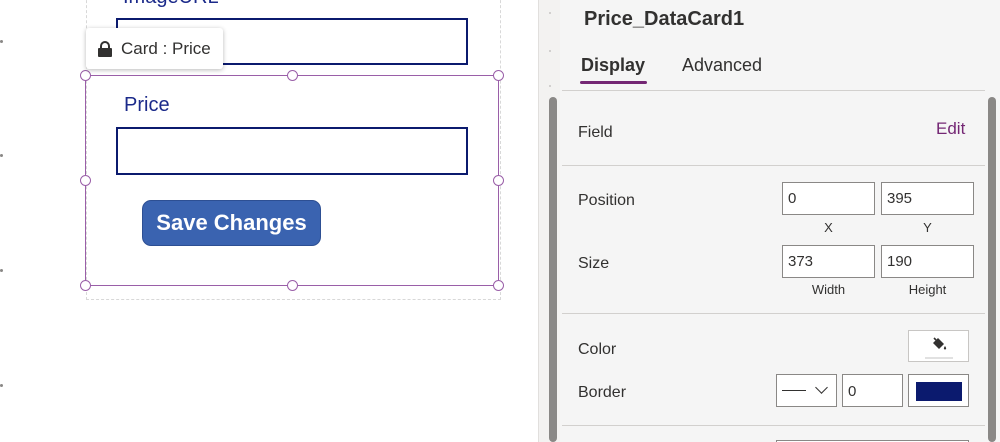 The height and width of the screenshot is (442, 1000). Describe the element at coordinates (828, 227) in the screenshot. I see `x-caption: X` at that location.